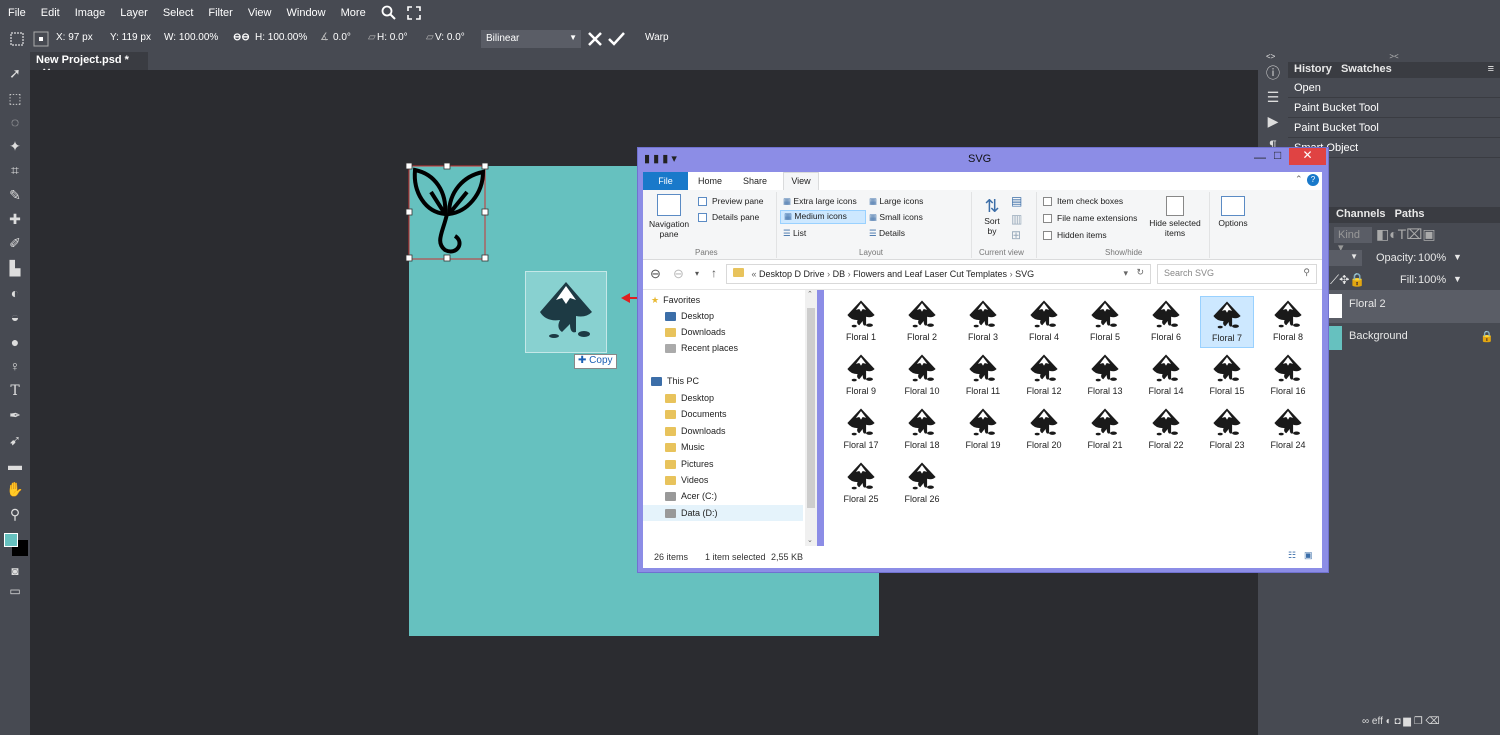  What do you see at coordinates (1313, 69) in the screenshot?
I see `tab-history: History` at bounding box center [1313, 69].